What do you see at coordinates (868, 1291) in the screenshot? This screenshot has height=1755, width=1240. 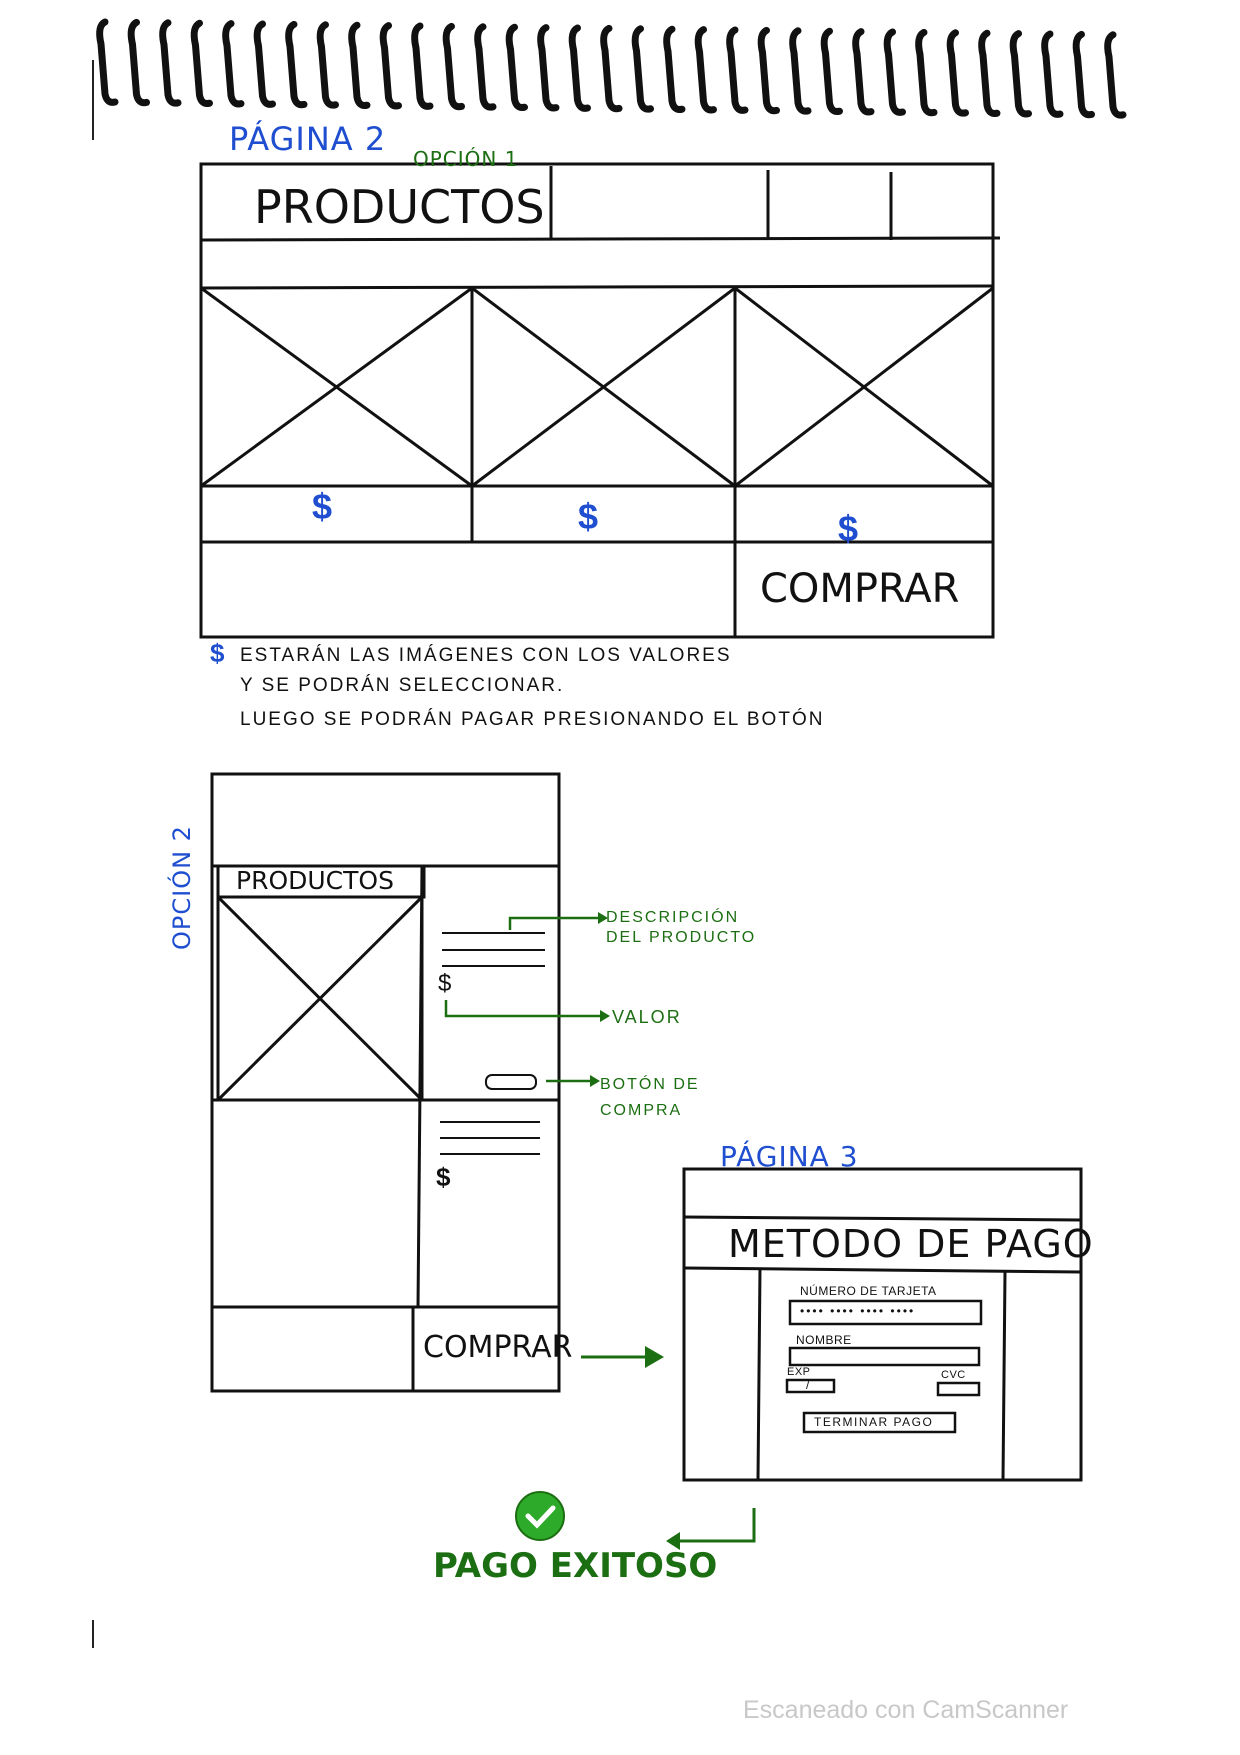 I see `card-number-label: NÚMERO DE TARJETA` at bounding box center [868, 1291].